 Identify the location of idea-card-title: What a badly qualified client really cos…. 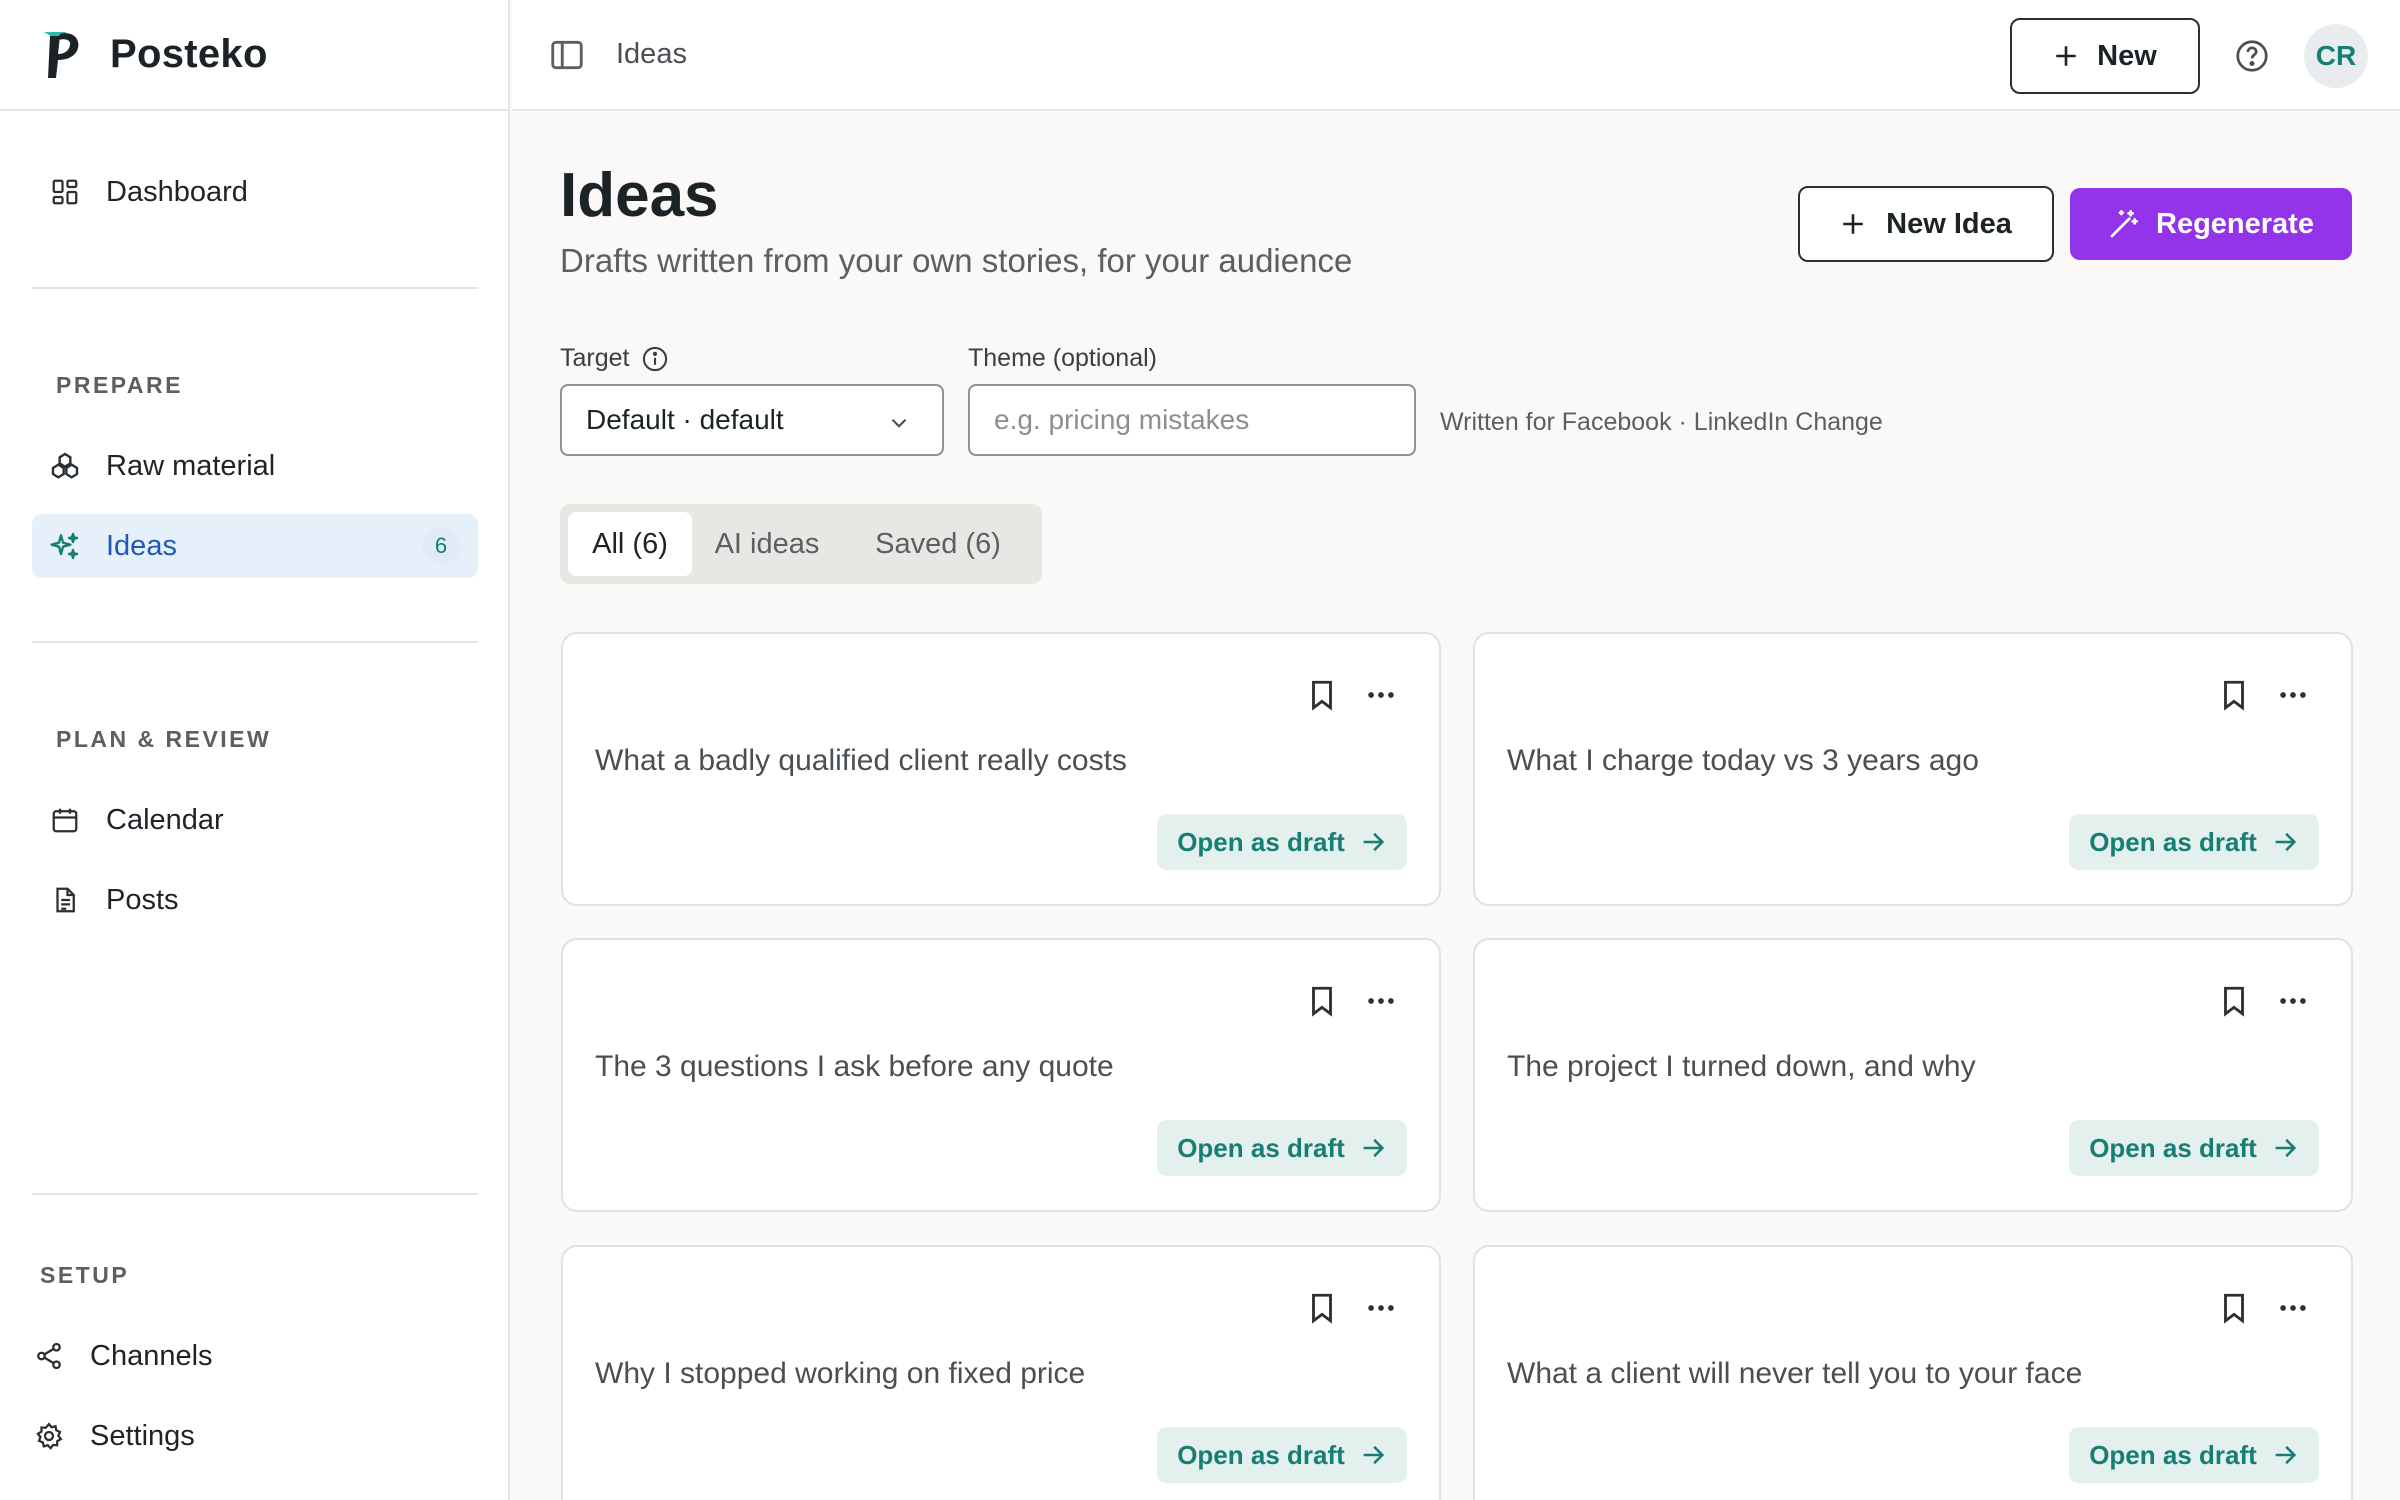
(861, 760).